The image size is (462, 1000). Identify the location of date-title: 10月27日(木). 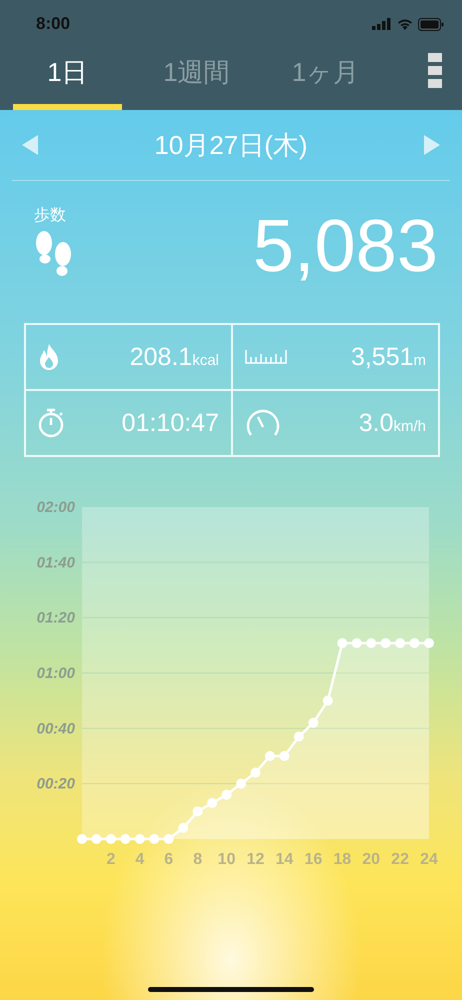
(231, 145).